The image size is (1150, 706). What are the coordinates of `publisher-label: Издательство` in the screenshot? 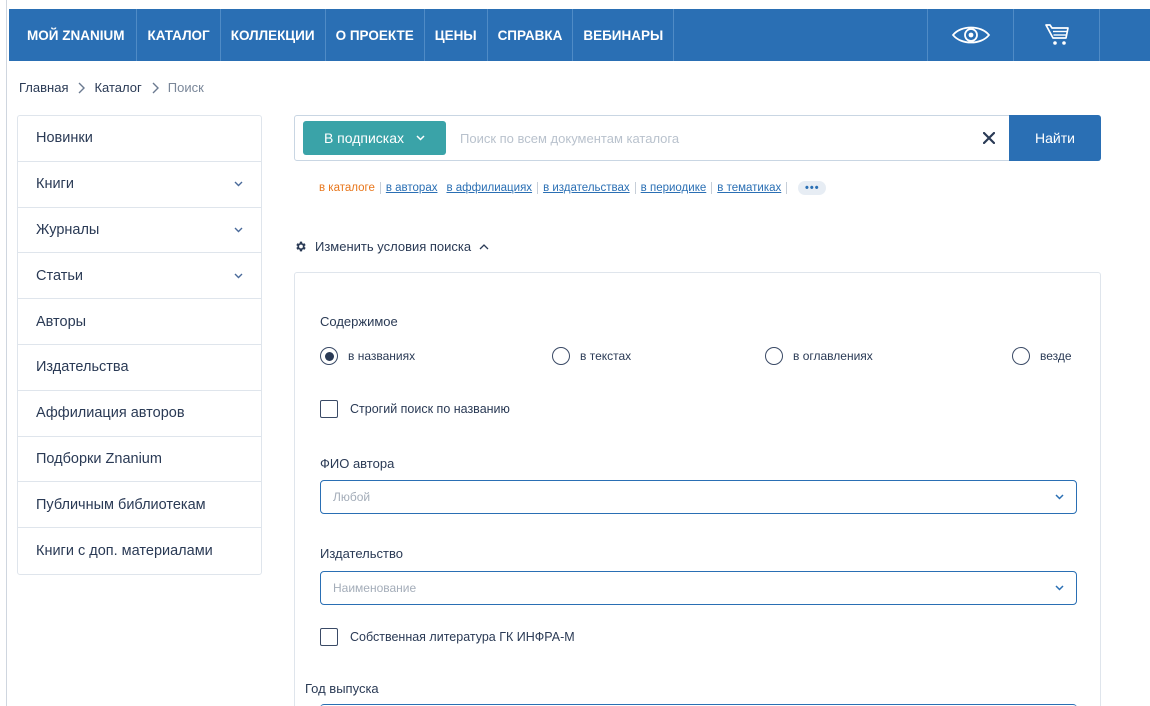 It's located at (361, 553).